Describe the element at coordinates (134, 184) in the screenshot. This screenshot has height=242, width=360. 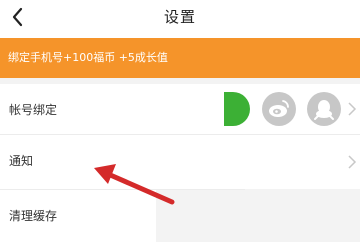
I see `annotation-arrow-icon` at that location.